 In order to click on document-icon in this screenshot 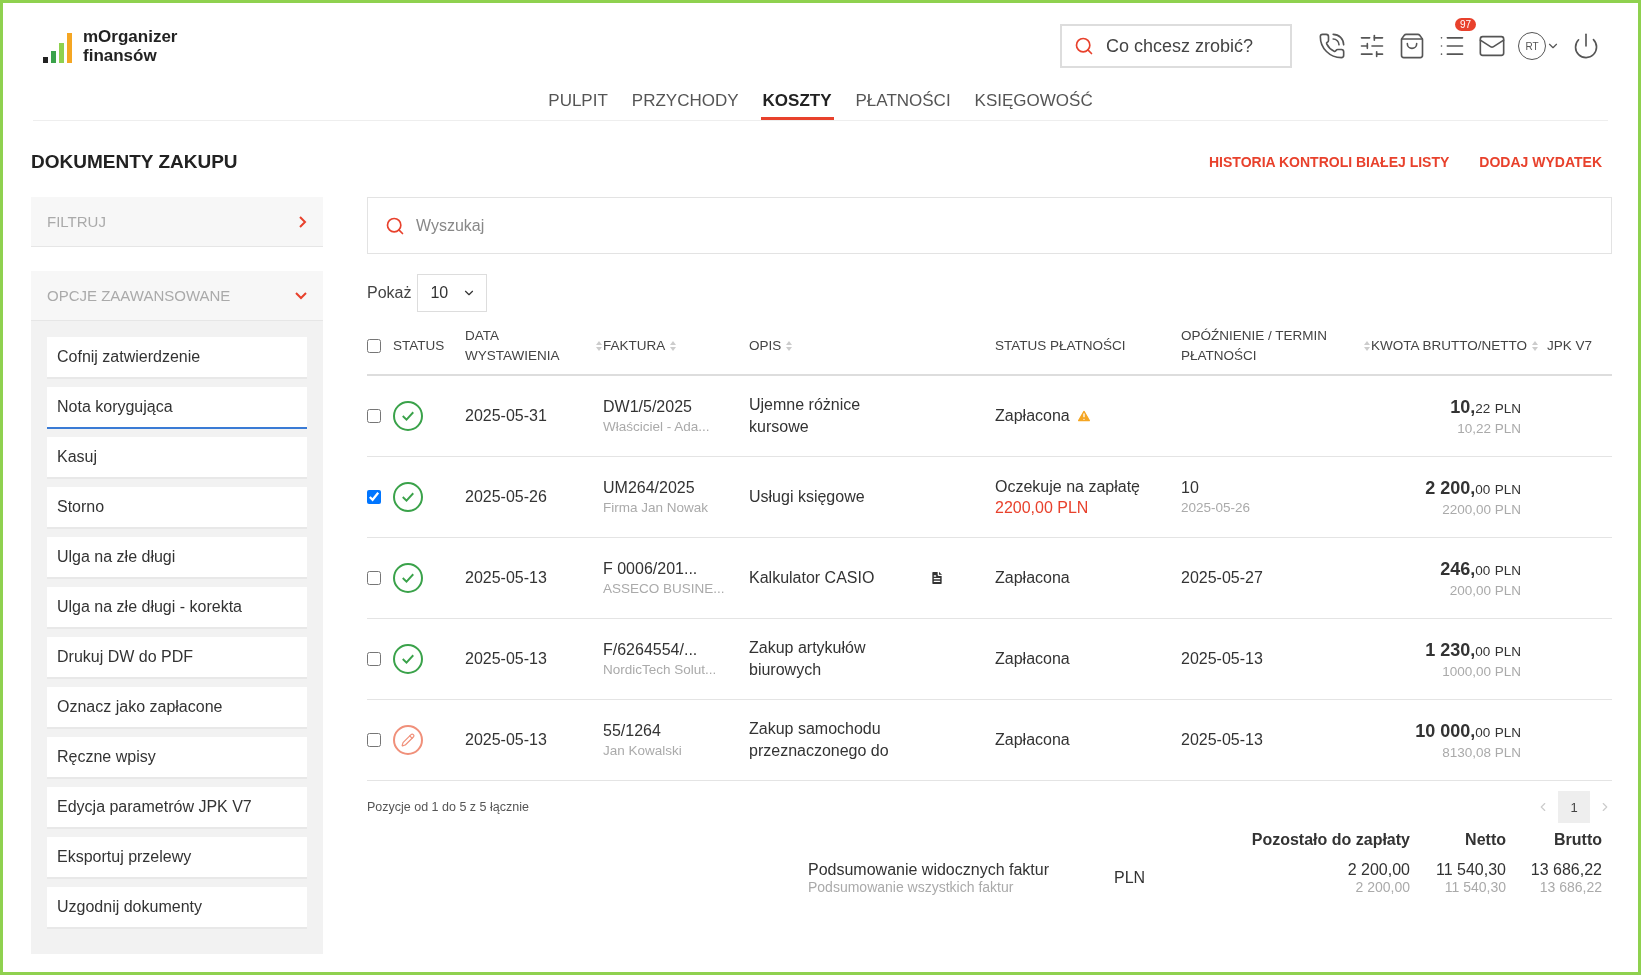, I will do `click(937, 578)`.